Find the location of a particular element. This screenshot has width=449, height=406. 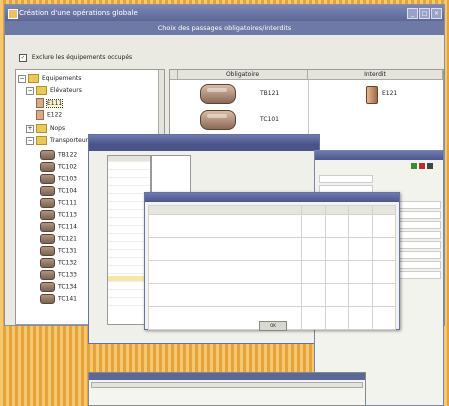

tree-item-transporteur: TC133 is located at coordinates (58, 275).